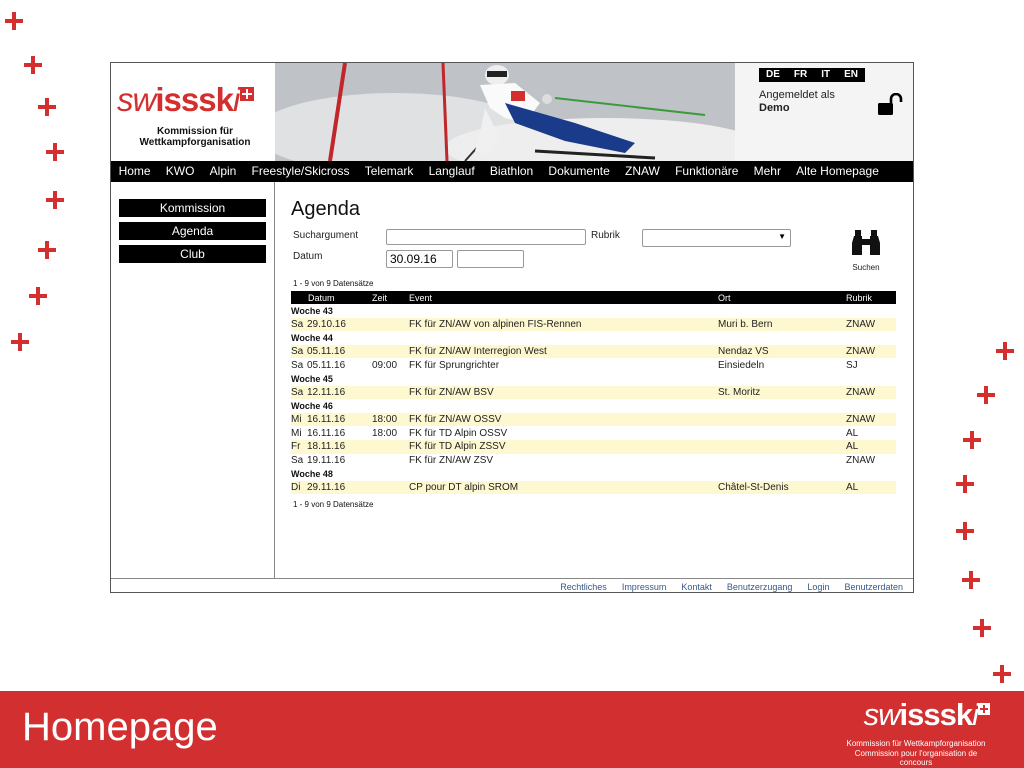  Describe the element at coordinates (563, 460) in the screenshot. I see `event-cell: FK für ZN/AW ZSV` at that location.